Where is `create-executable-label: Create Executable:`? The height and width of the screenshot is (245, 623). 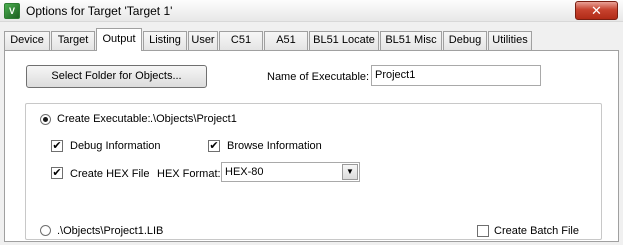 create-executable-label: Create Executable: is located at coordinates (104, 119).